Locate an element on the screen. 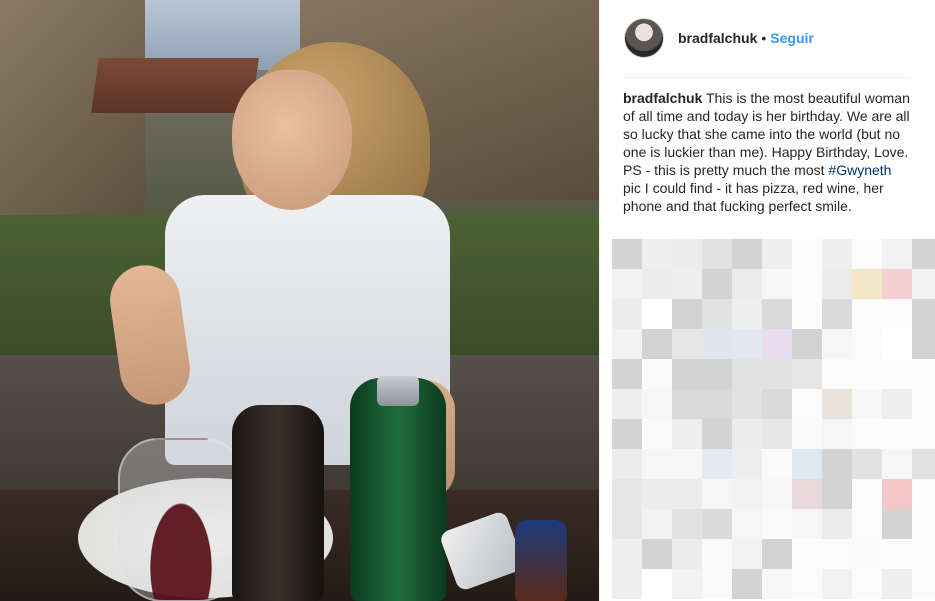 The width and height of the screenshot is (935, 601). avatar is located at coordinates (644, 38).